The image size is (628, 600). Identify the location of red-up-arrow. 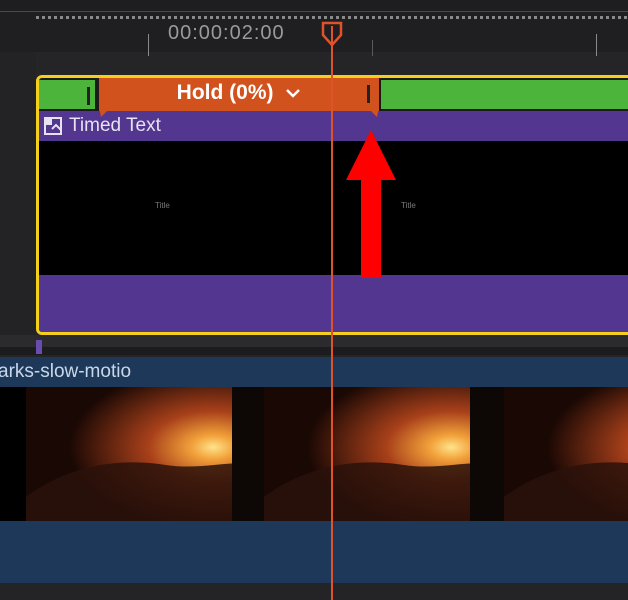
(371, 204).